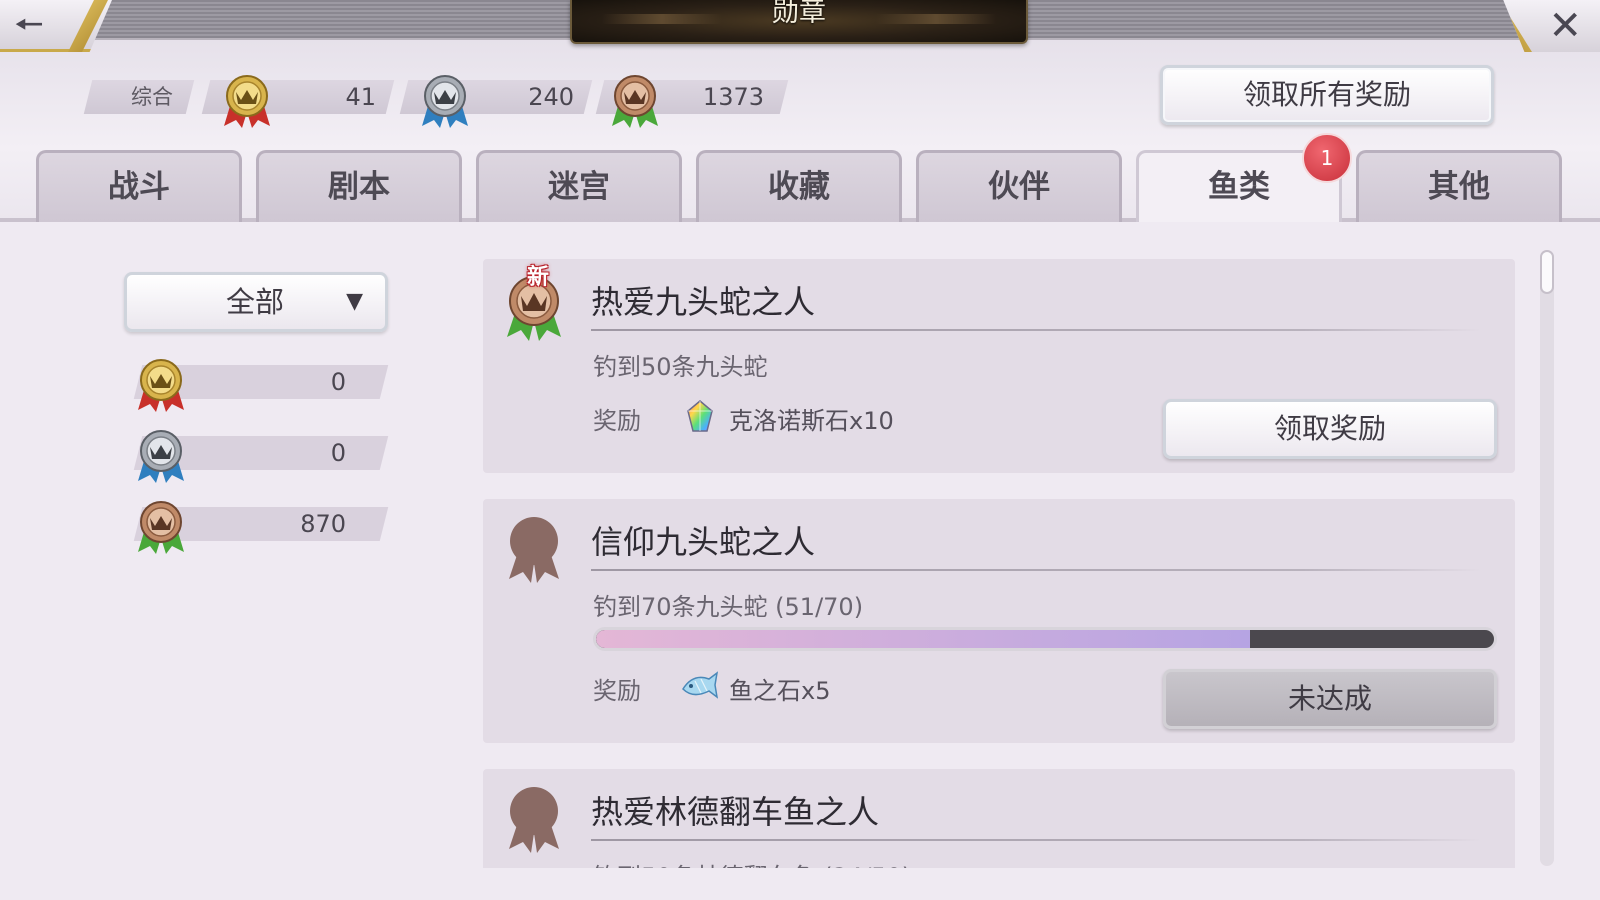 The image size is (1600, 900). I want to click on page-title: 勋章, so click(799, 14).